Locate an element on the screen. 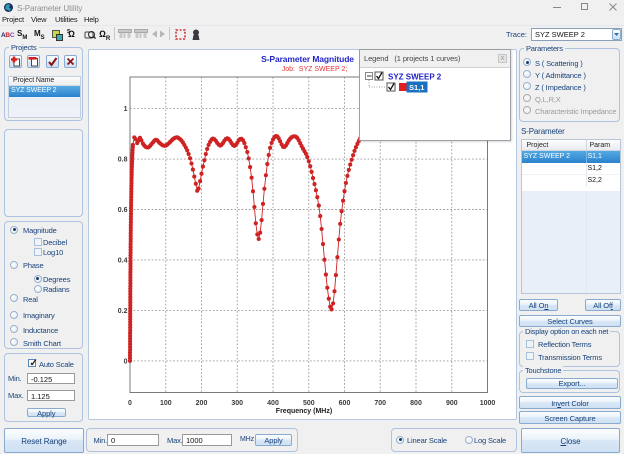  svg-text: 1000 is located at coordinates (488, 403).